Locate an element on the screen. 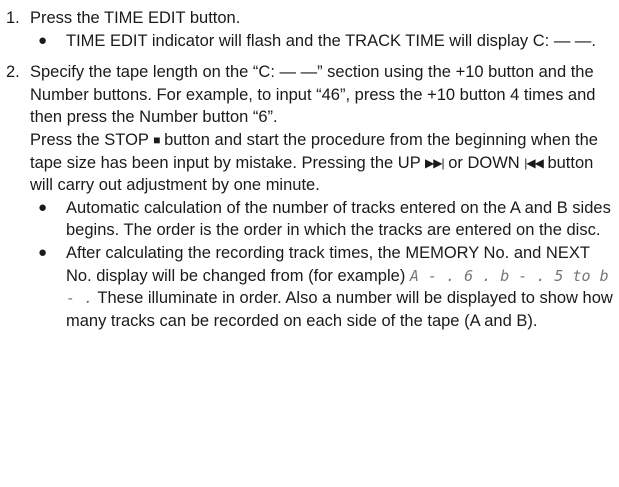 This screenshot has height=487, width=619. note-text-a: Press the STOP is located at coordinates (89, 139).